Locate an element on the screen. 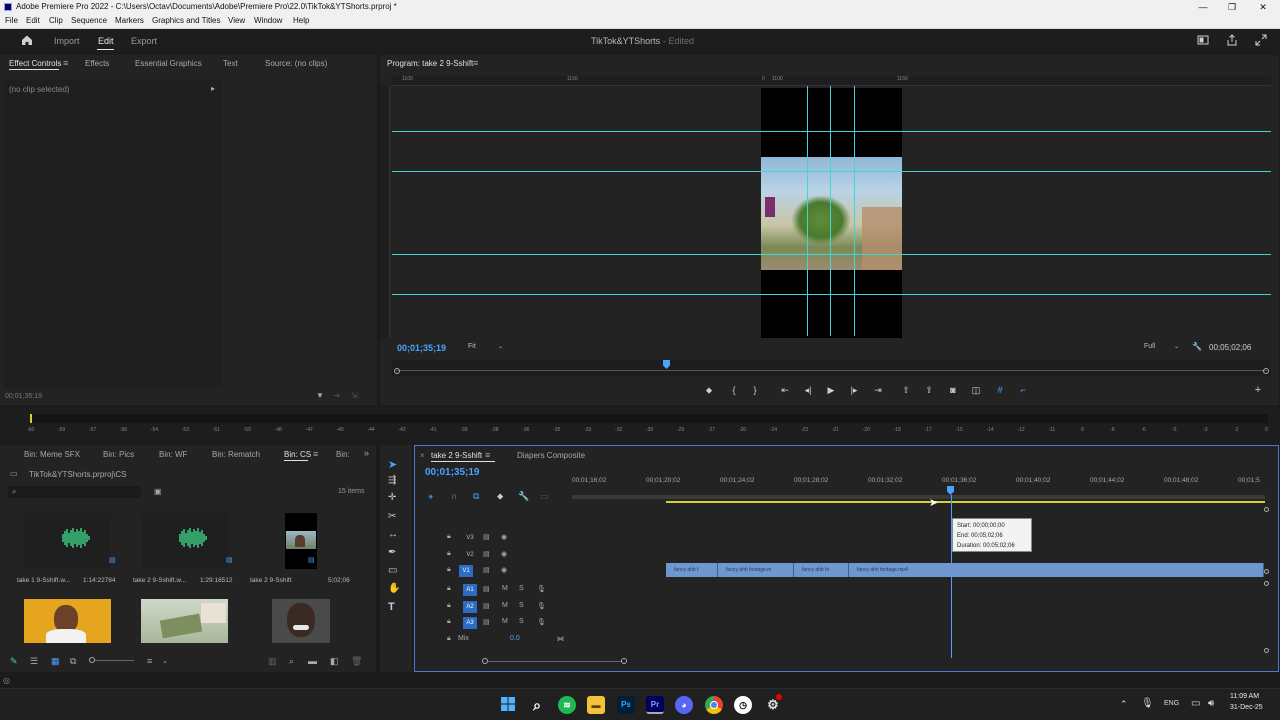  playhead-marker is located at coordinates (666, 364).